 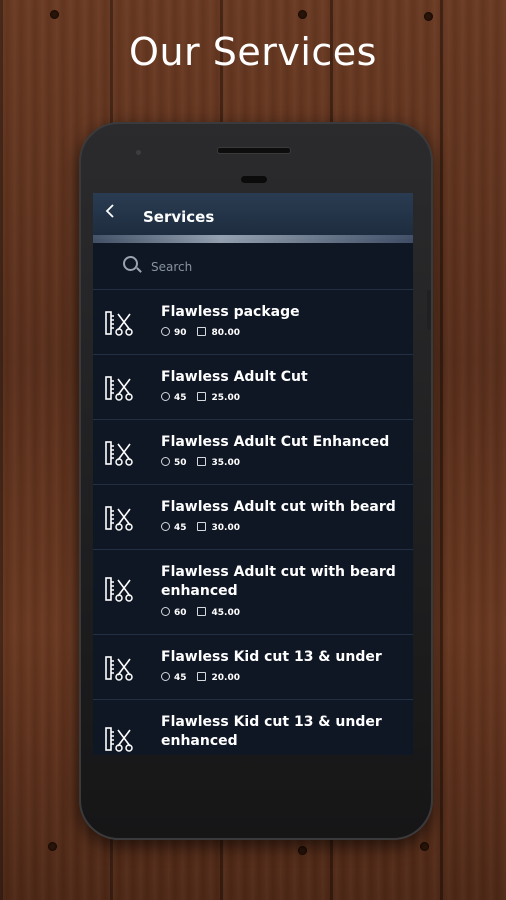 What do you see at coordinates (253, 386) in the screenshot?
I see `list-item: Flawless Adult Cut 45 25.00` at bounding box center [253, 386].